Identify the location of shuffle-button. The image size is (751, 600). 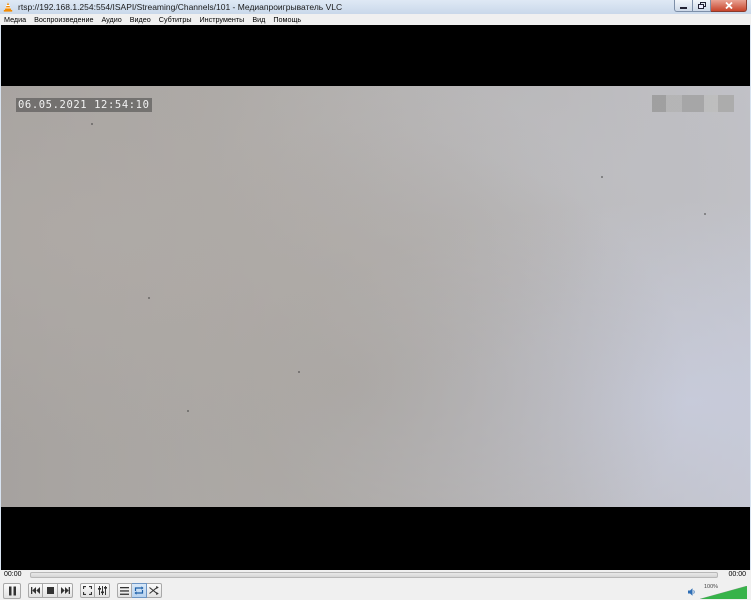
(154, 590).